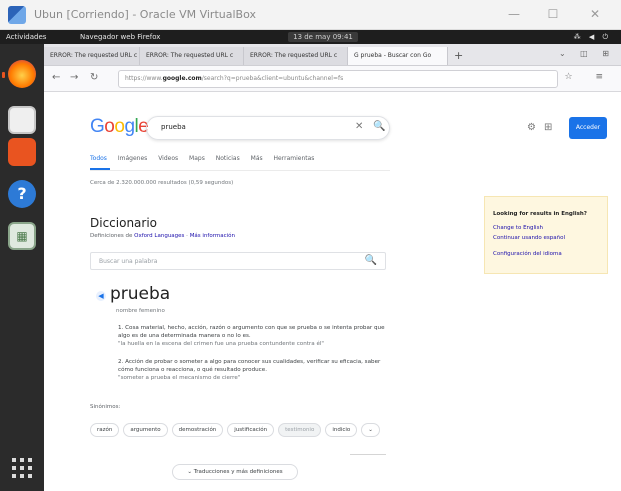 Image resolution: width=621 pixels, height=491 pixels. What do you see at coordinates (3, 75) in the screenshot?
I see `active-indicator` at bounding box center [3, 75].